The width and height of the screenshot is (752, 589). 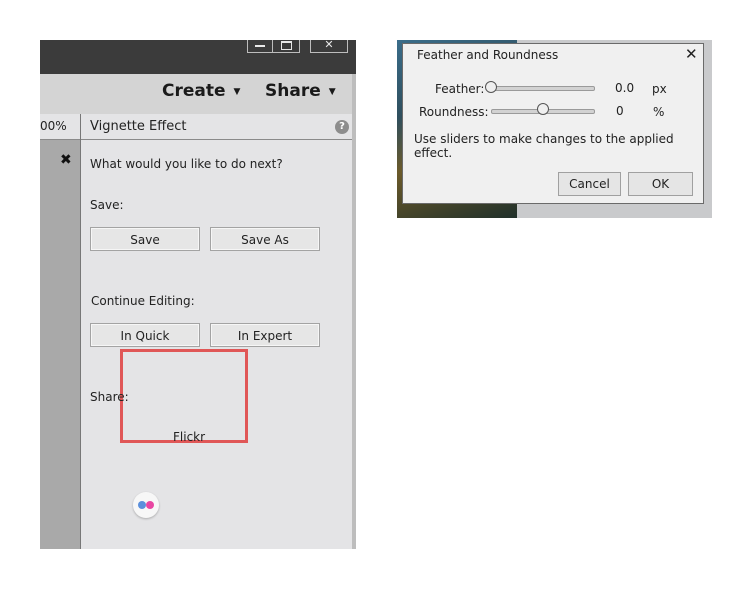 I want to click on backdrop-strip, so click(x=614, y=211).